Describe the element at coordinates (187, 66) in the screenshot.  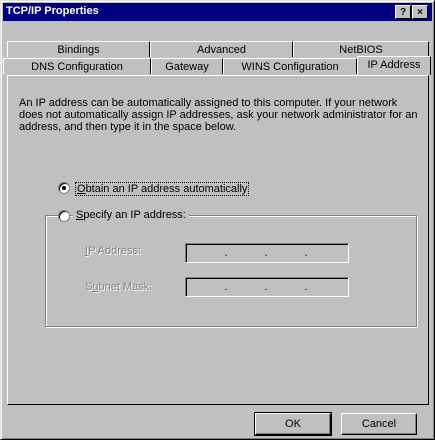
I see `tab-gateway: Gateway` at that location.